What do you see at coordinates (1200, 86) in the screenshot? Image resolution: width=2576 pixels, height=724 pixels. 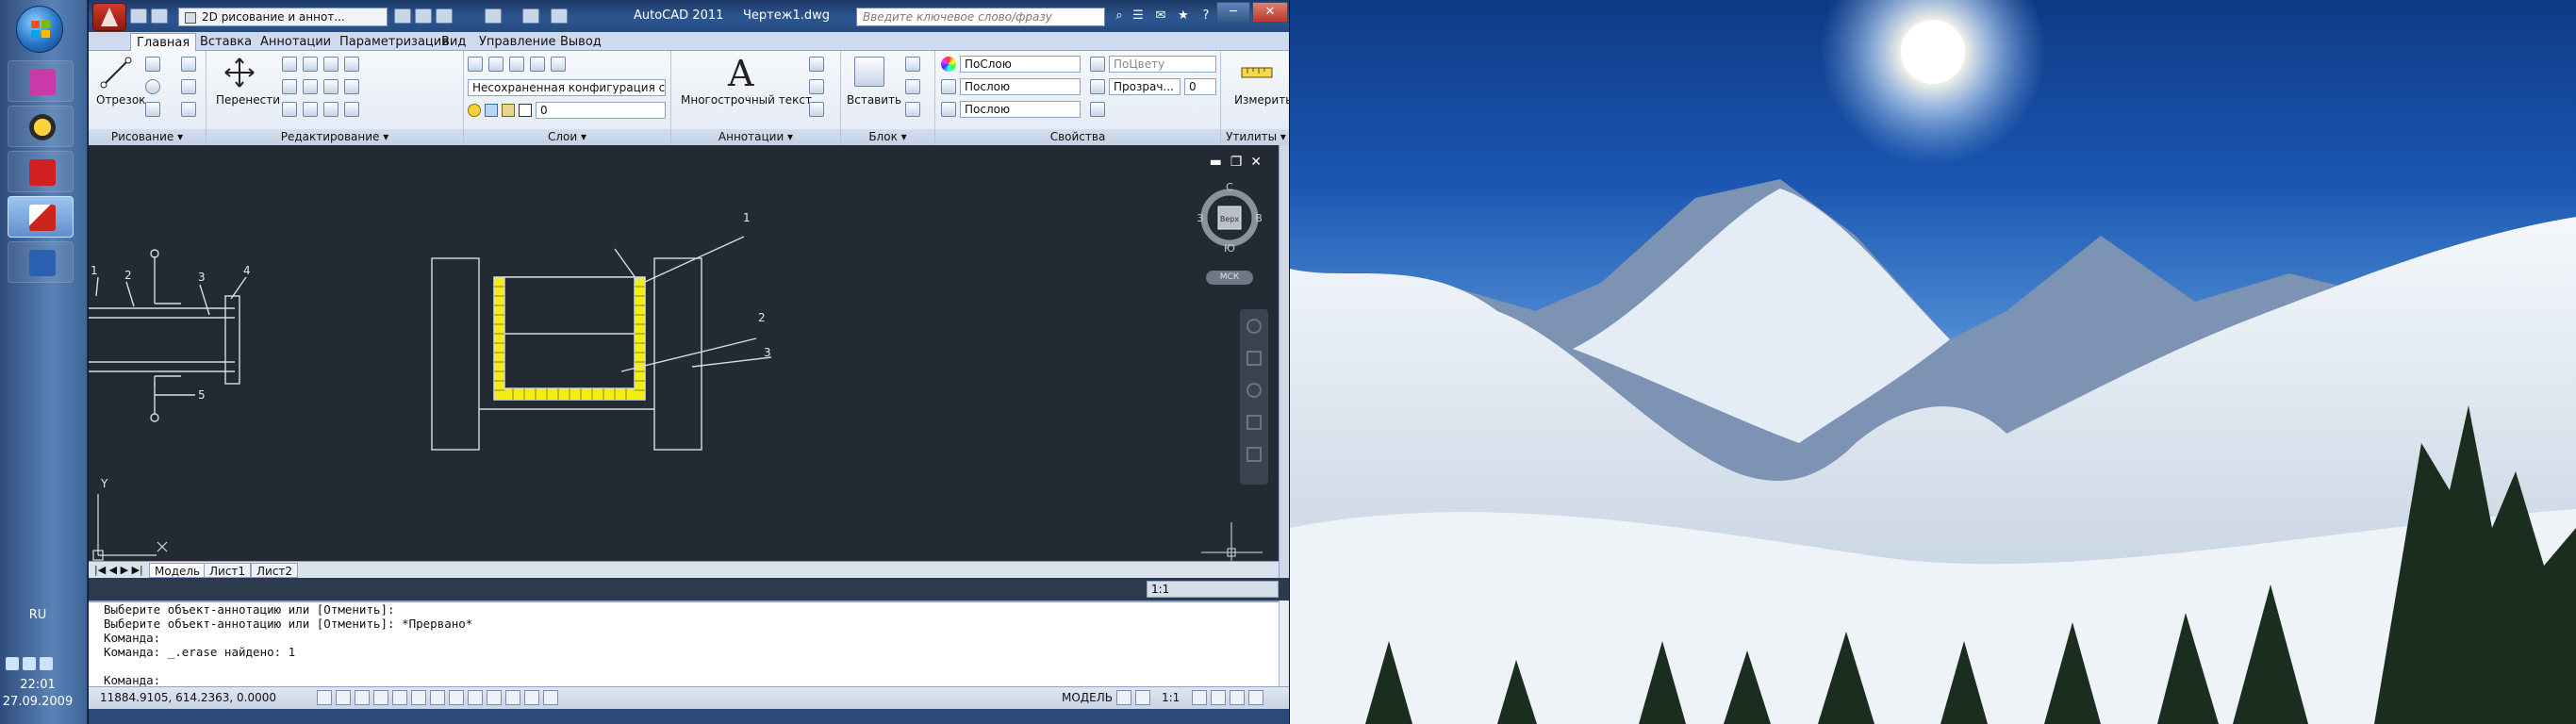 I see `transparency-value: 0` at bounding box center [1200, 86].